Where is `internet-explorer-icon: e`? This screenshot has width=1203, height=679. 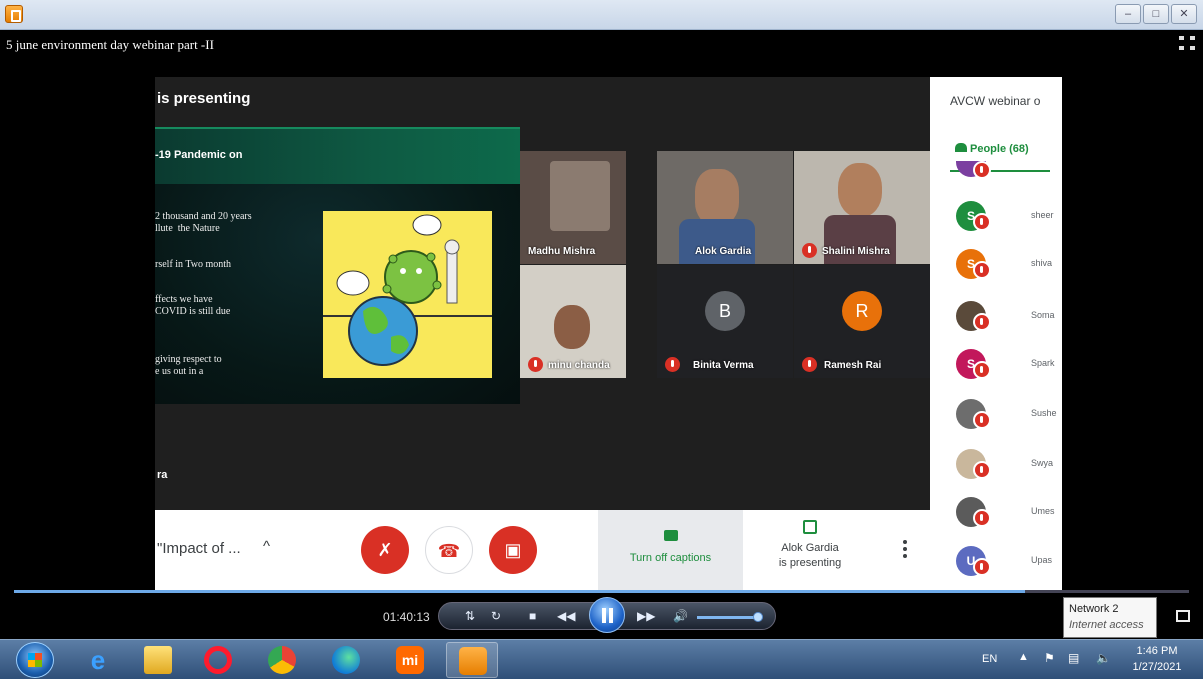 internet-explorer-icon: e is located at coordinates (98, 660).